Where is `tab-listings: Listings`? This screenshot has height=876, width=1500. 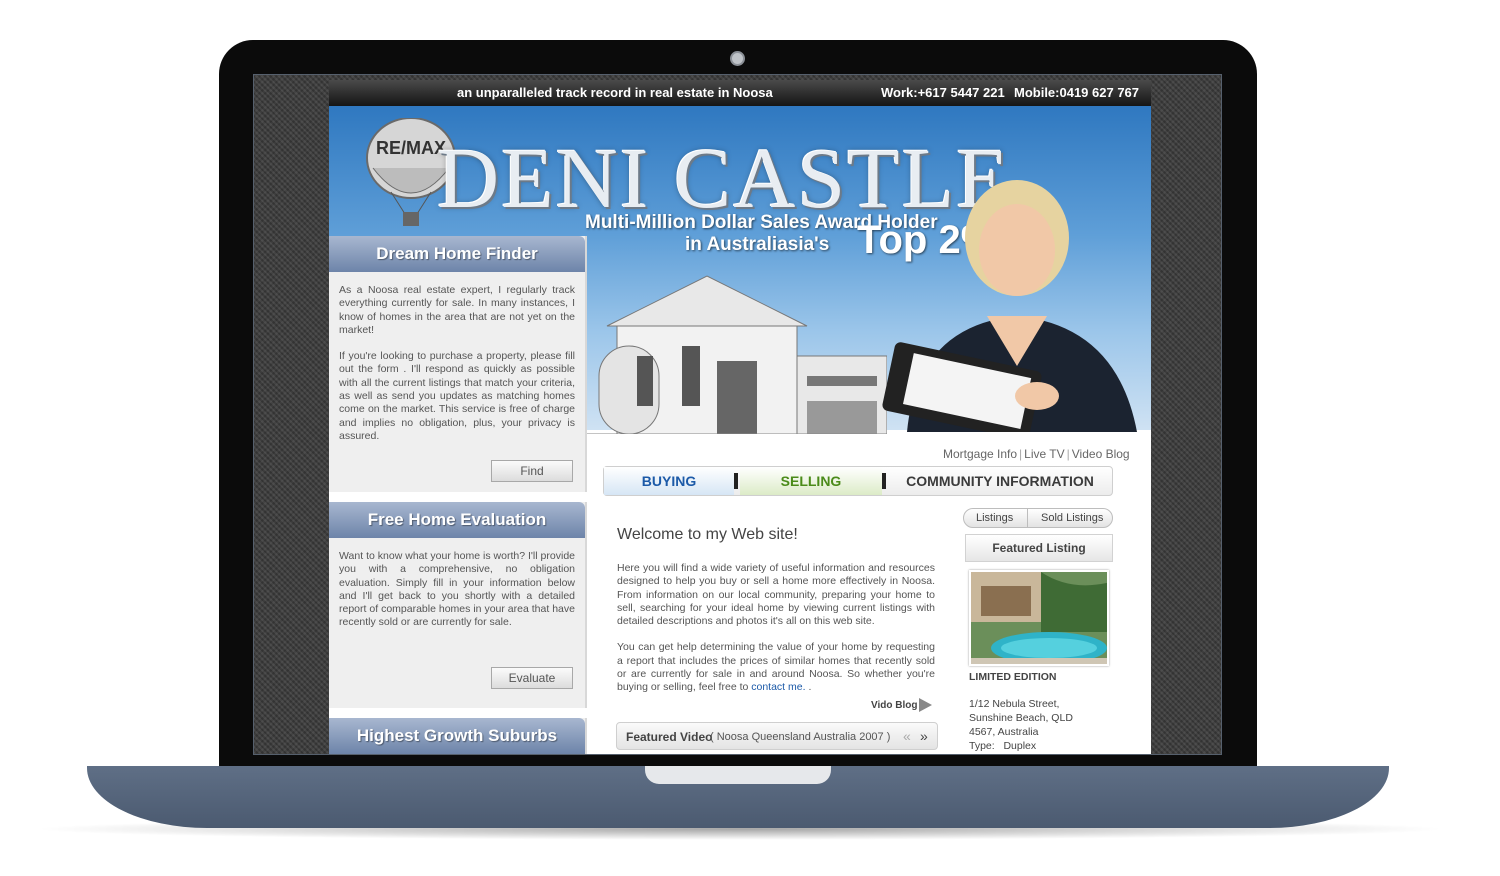
tab-listings: Listings is located at coordinates (994, 518).